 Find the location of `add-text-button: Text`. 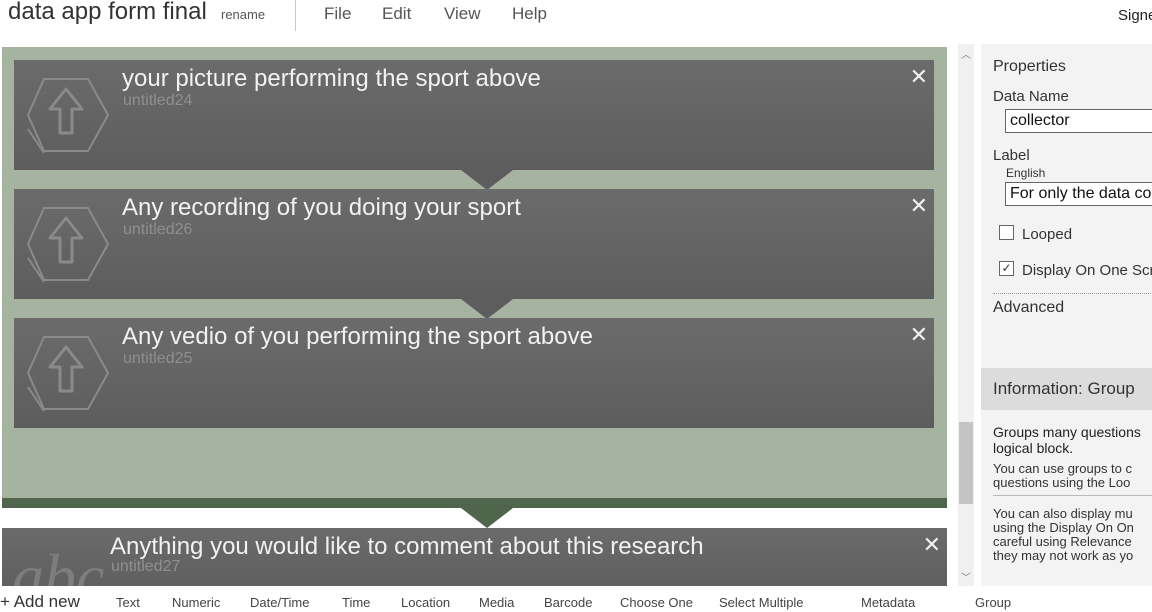

add-text-button: Text is located at coordinates (128, 602).